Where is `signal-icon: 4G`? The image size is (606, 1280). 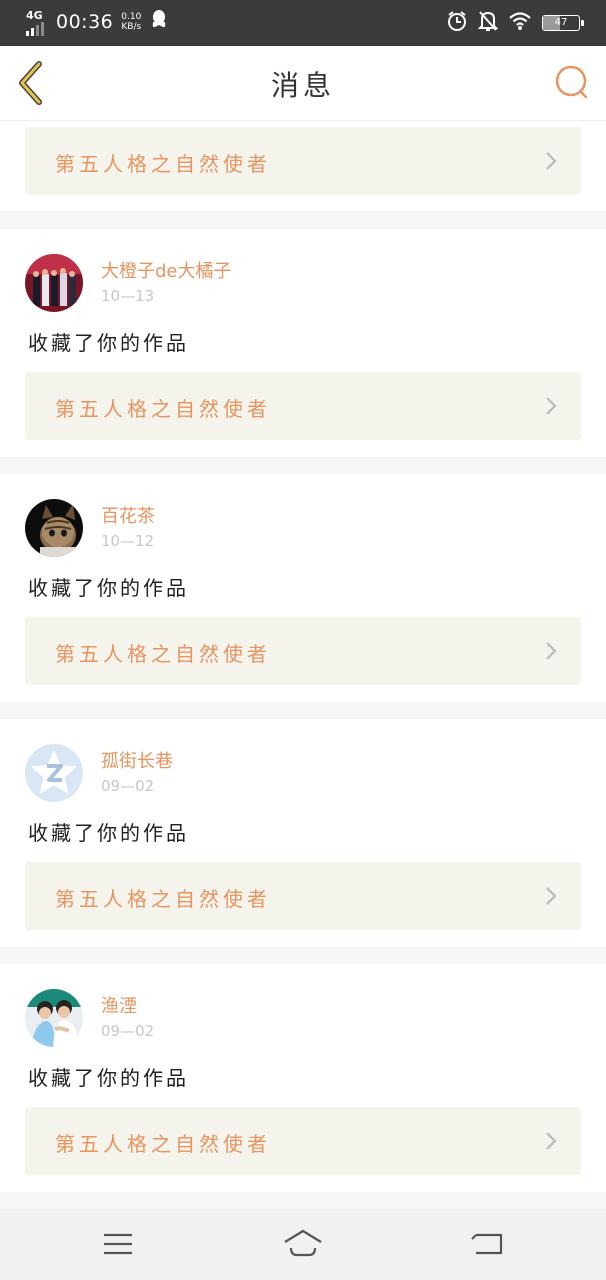
signal-icon: 4G is located at coordinates (37, 22).